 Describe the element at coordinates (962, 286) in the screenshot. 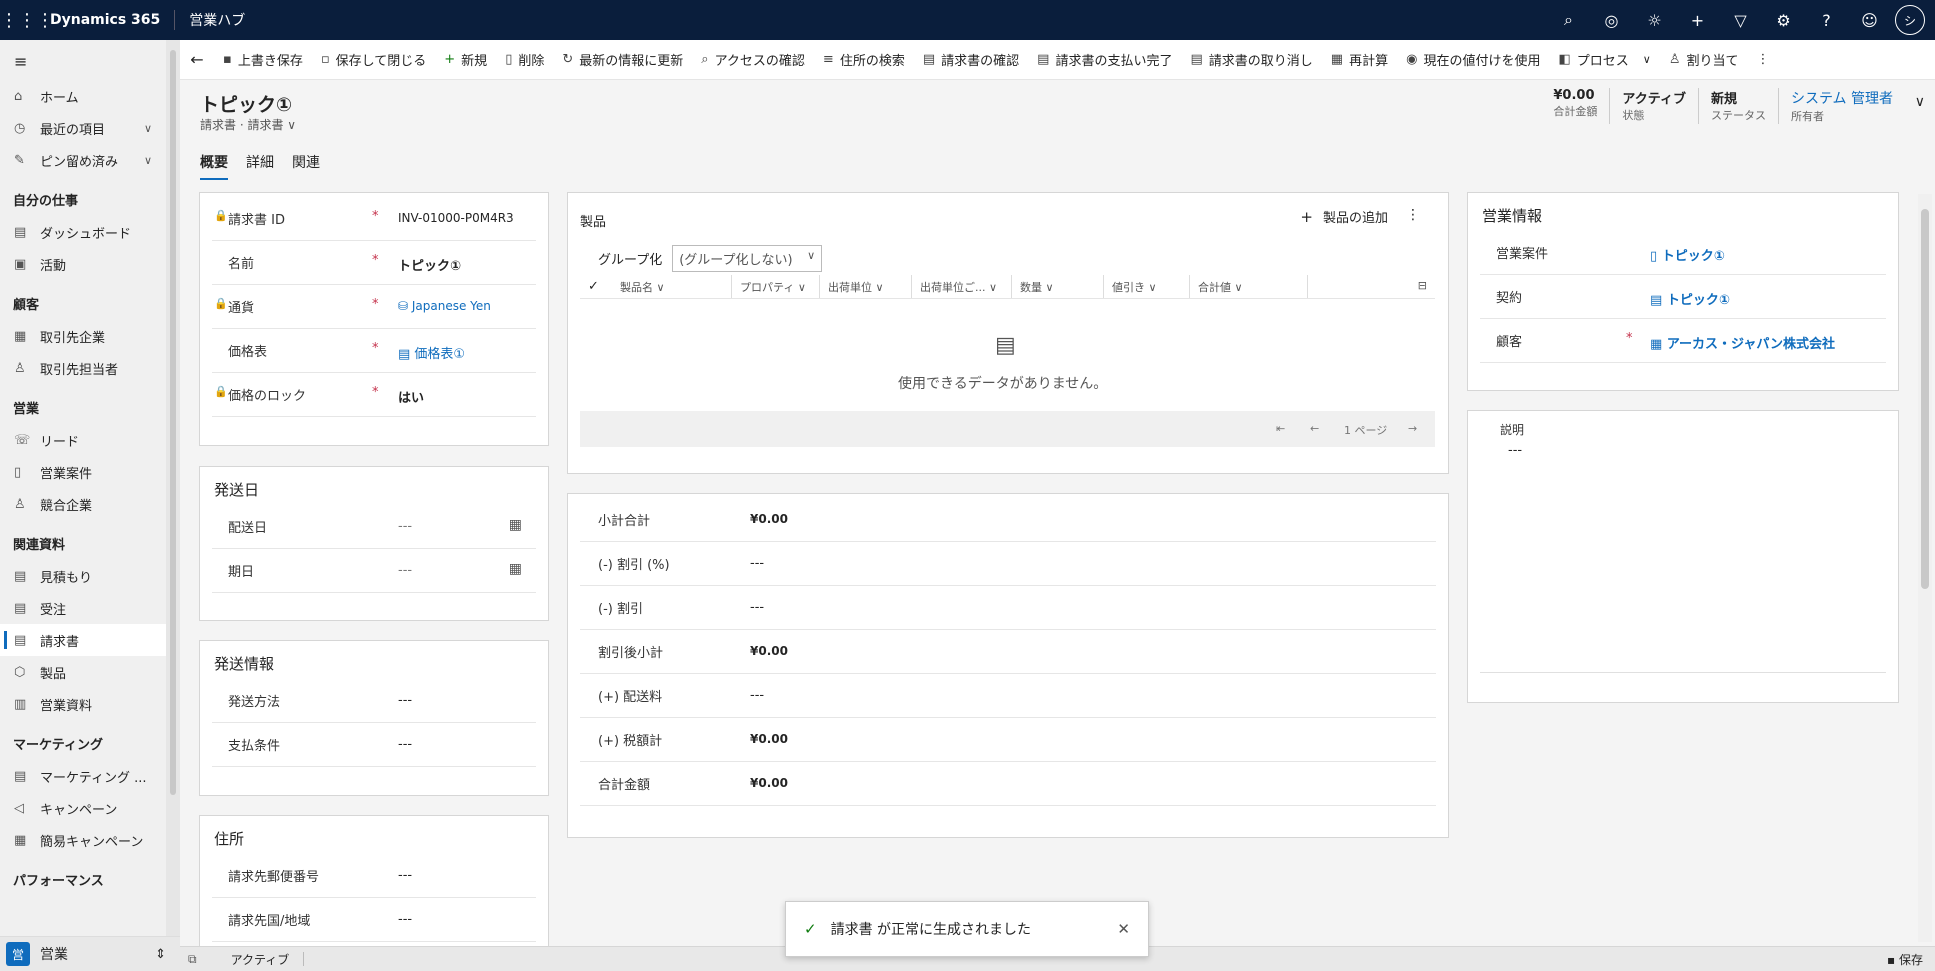

I see `column-header: 出荷単位ご... ∨` at that location.